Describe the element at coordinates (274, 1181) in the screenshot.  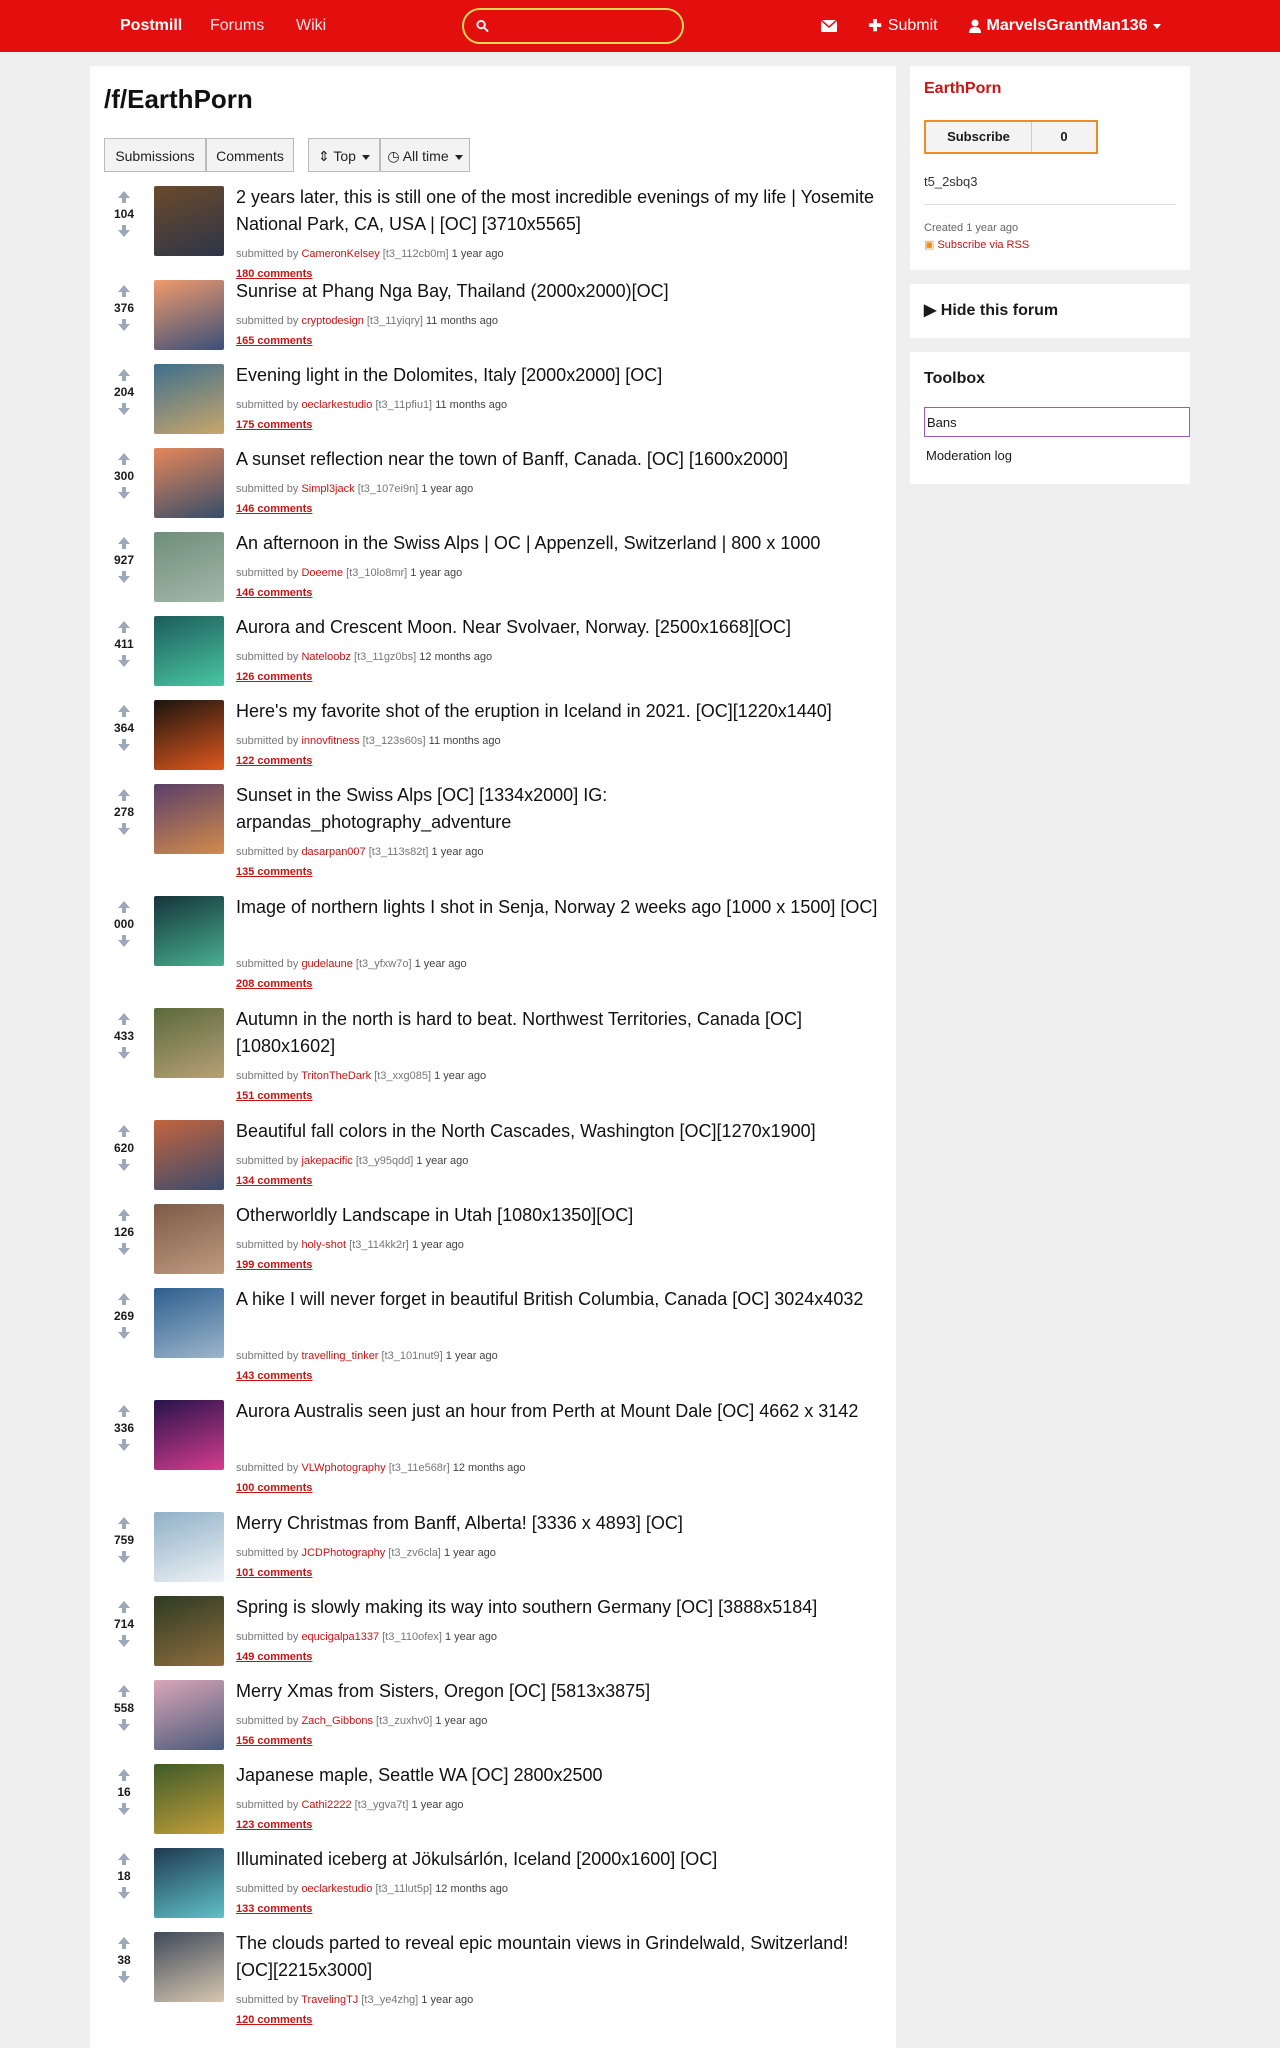
I see `post-comments-link: 134 comments` at that location.